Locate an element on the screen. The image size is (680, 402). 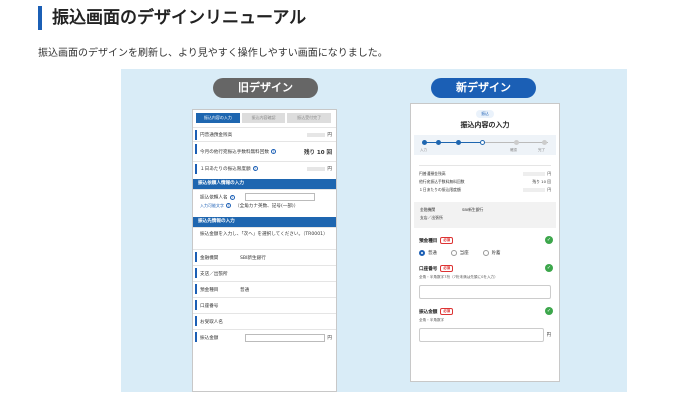
old-step: 振込内容確認 is located at coordinates (263, 118).